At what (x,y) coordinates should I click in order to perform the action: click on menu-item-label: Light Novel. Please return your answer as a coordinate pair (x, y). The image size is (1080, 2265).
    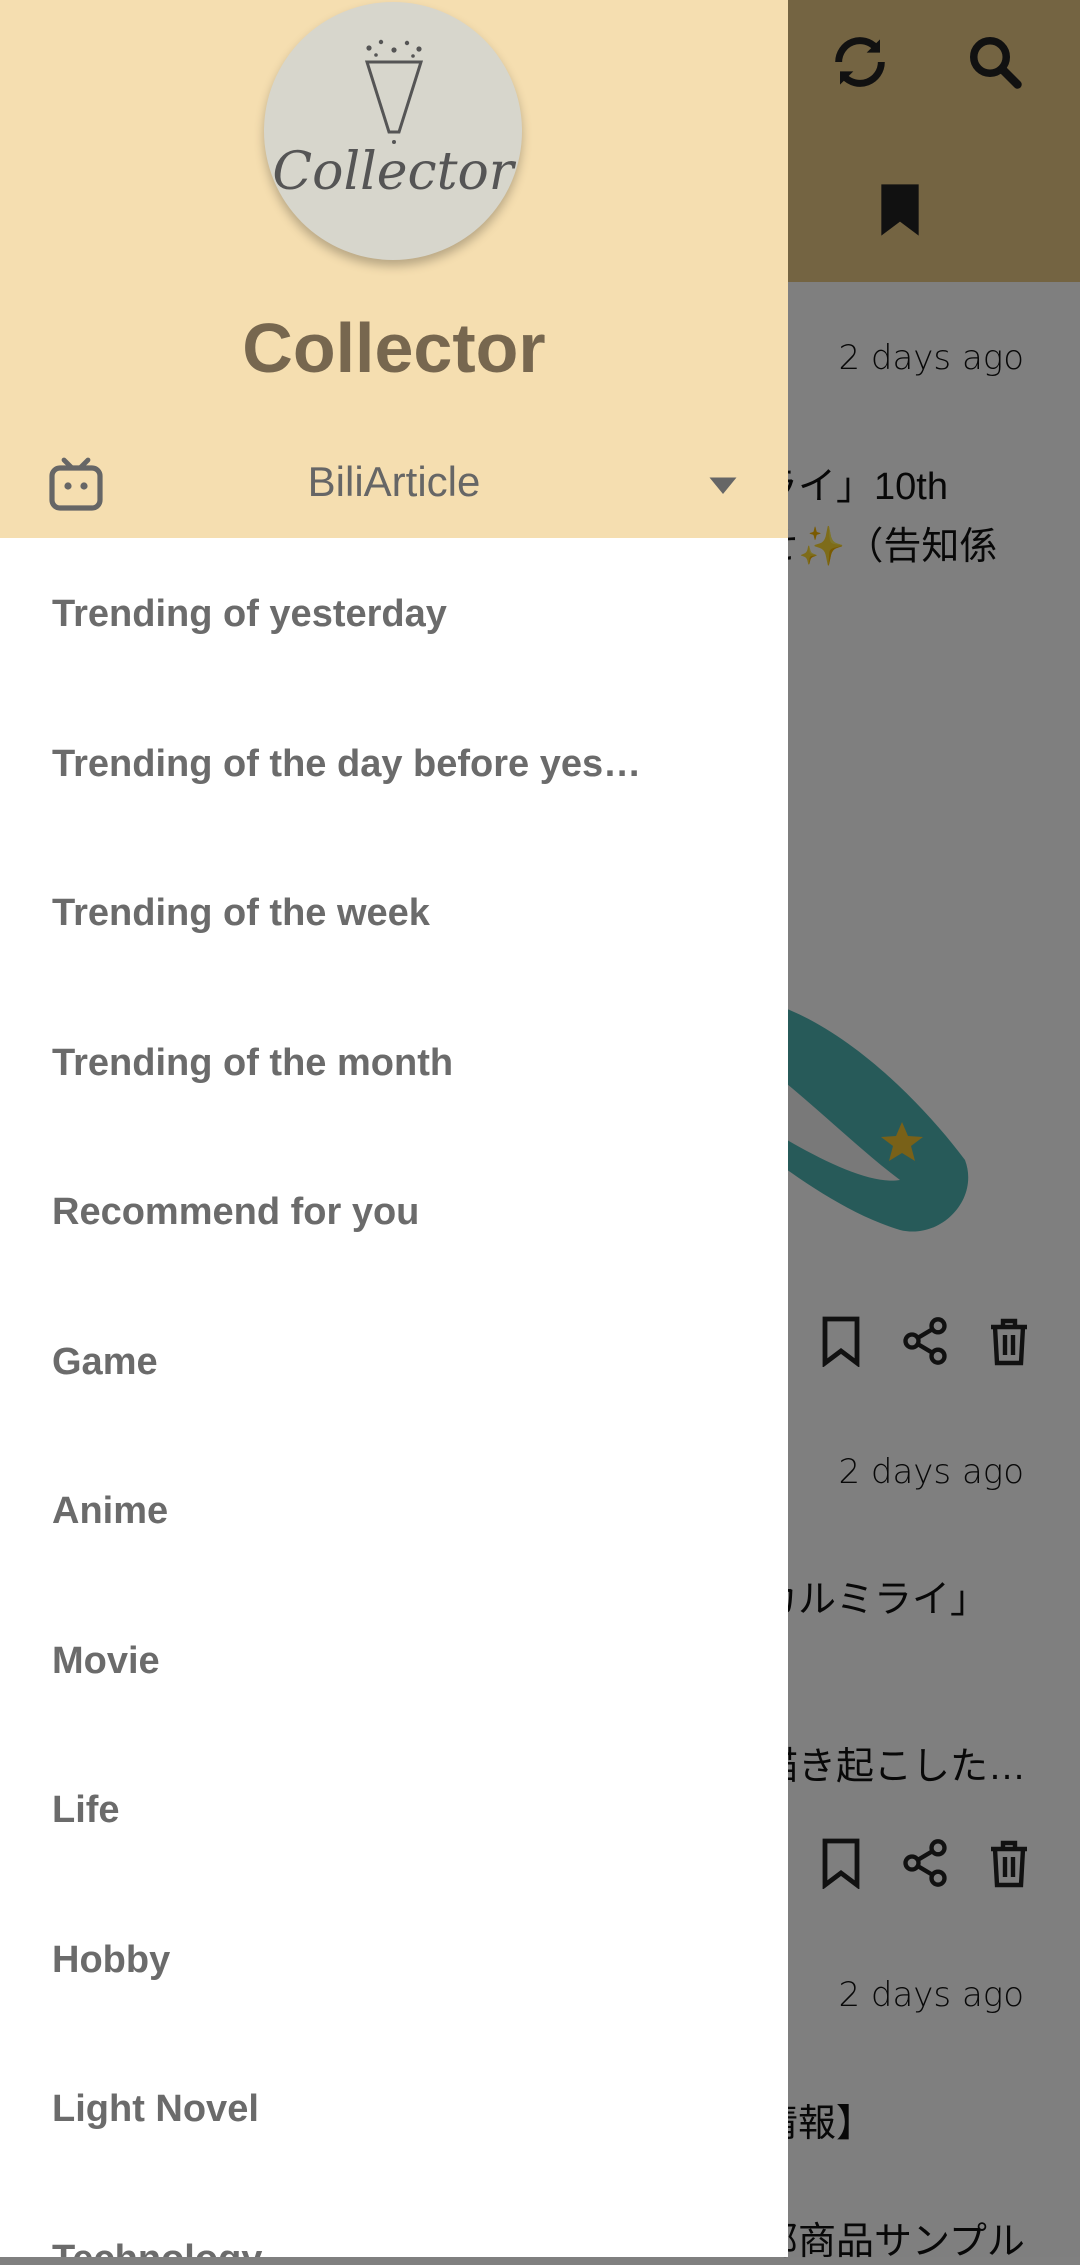
    Looking at the image, I should click on (155, 2109).